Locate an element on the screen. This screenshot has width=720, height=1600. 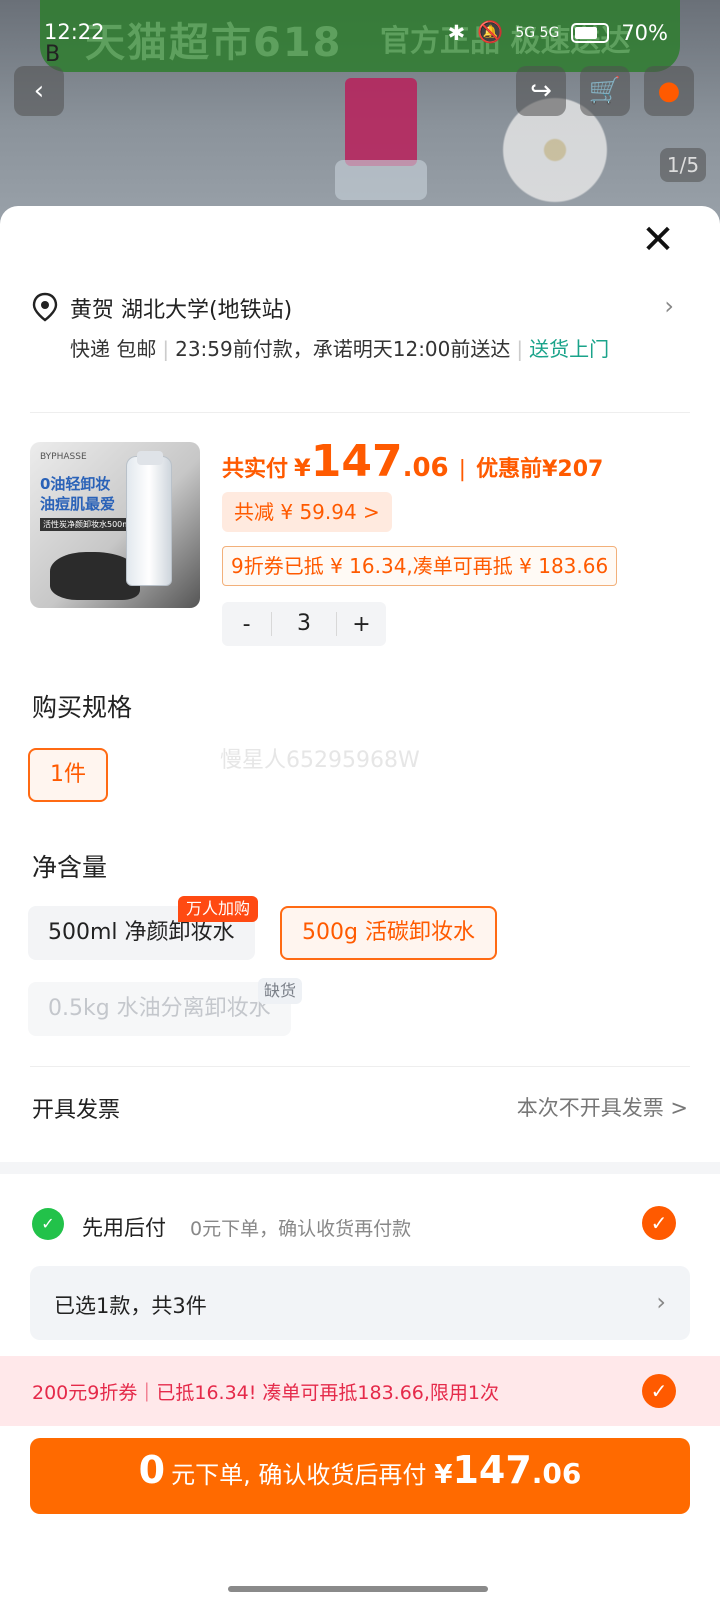
discount-badge: 共减 ¥ 59.94 > is located at coordinates (307, 512).